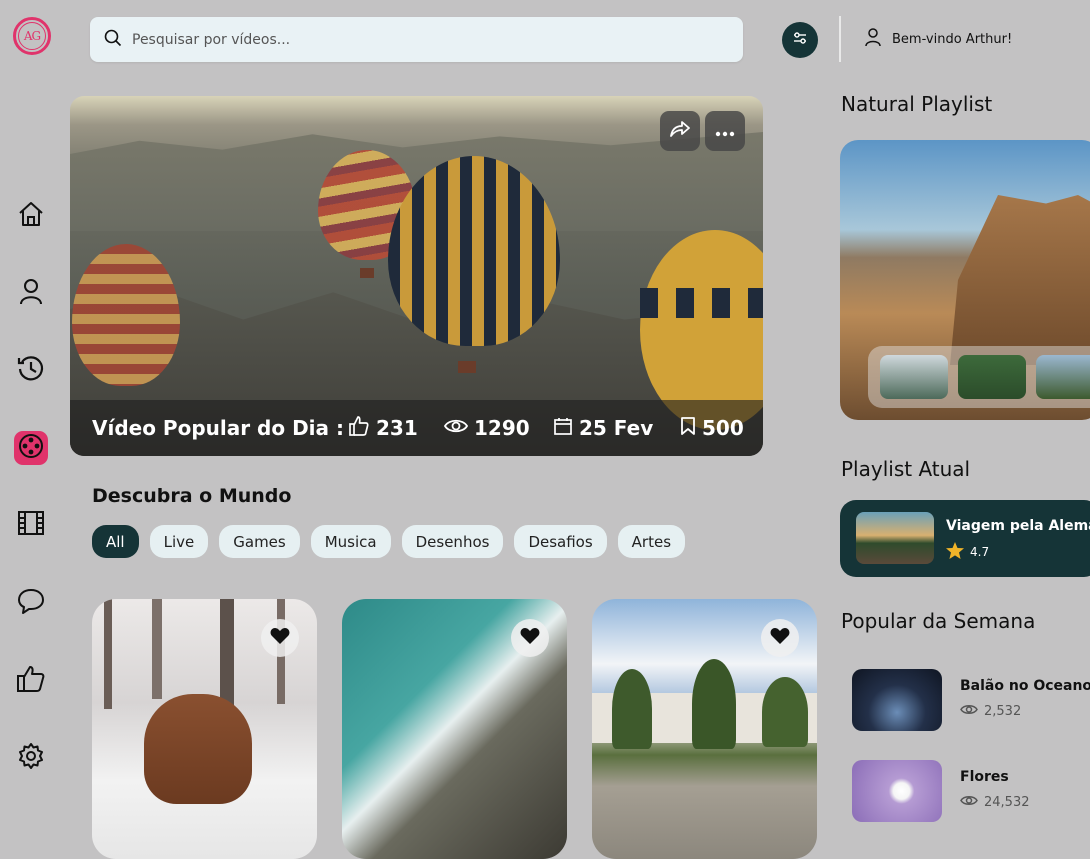  Describe the element at coordinates (1018, 526) in the screenshot. I see `current-playlist-name: Viagem pela Alemanha` at that location.